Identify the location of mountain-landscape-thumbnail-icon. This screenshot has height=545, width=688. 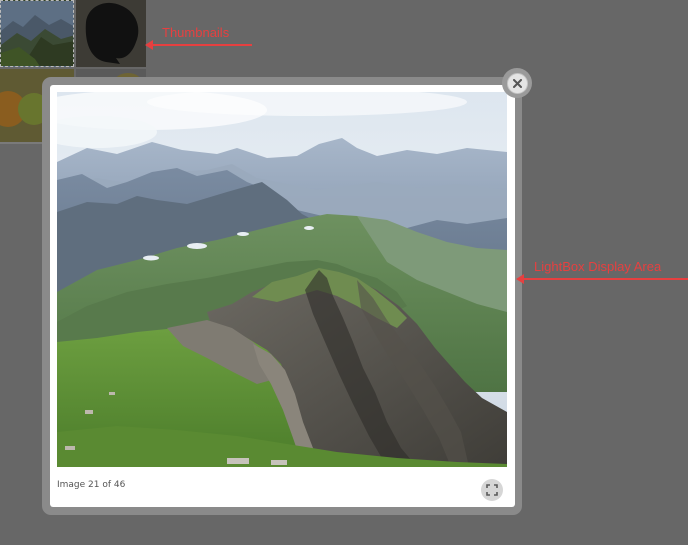
(37, 33).